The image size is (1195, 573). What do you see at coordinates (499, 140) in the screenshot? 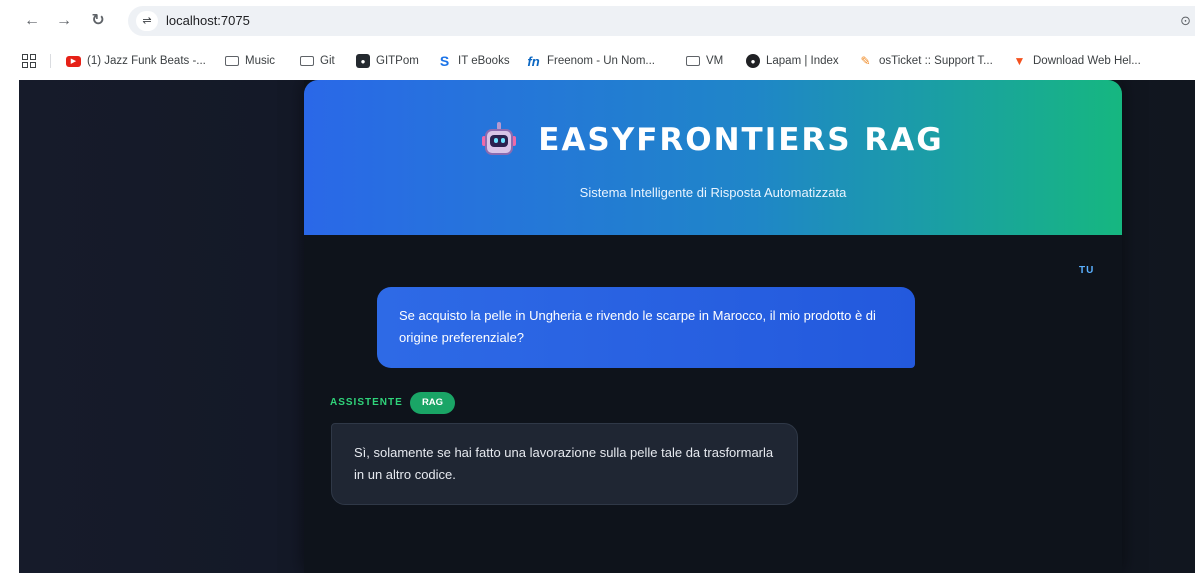
I see `robot-icon` at bounding box center [499, 140].